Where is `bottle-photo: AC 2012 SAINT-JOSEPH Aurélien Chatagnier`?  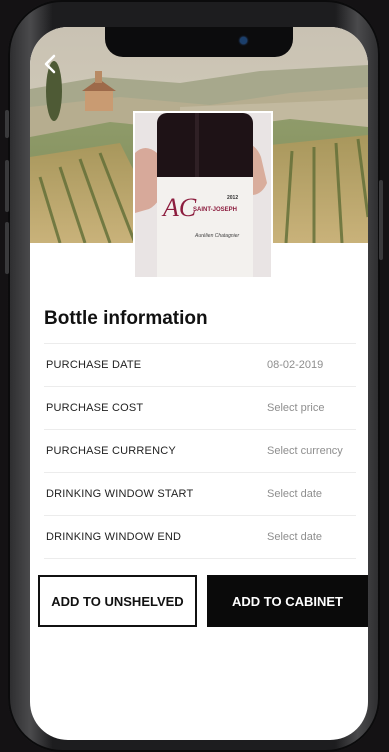 bottle-photo: AC 2012 SAINT-JOSEPH Aurélien Chatagnier is located at coordinates (203, 195).